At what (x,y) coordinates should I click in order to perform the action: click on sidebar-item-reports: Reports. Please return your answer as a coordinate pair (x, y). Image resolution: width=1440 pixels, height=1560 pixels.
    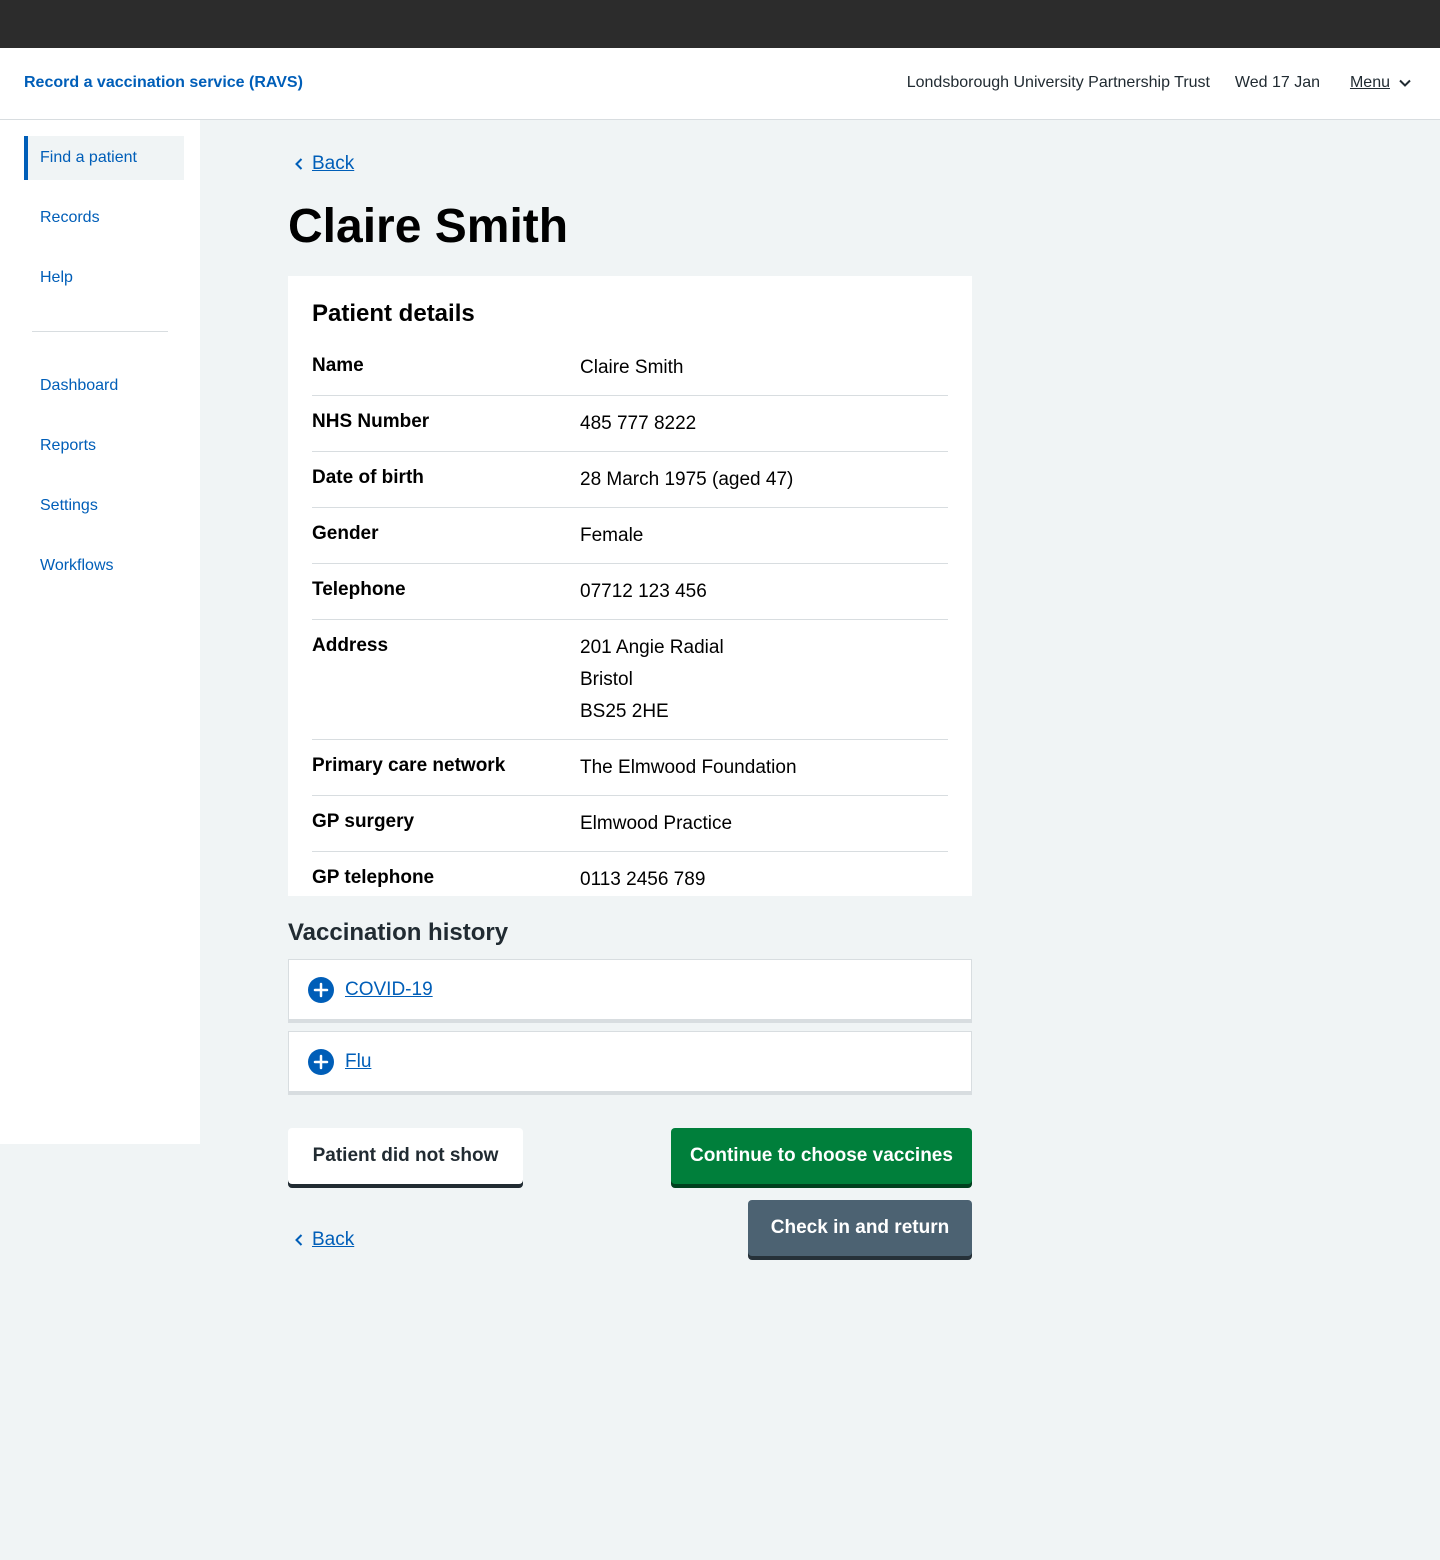
    Looking at the image, I should click on (104, 446).